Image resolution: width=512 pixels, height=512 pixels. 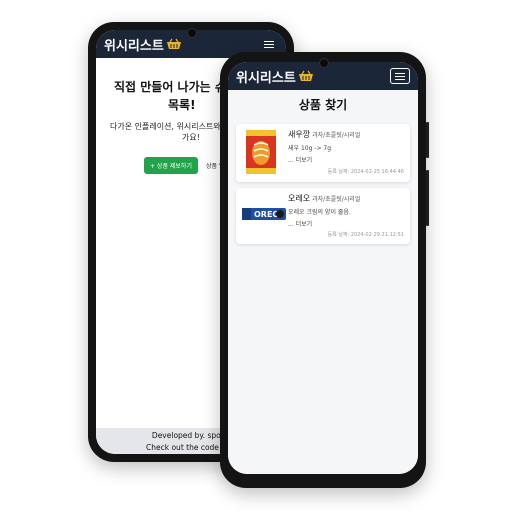 What do you see at coordinates (310, 148) in the screenshot?
I see `product-description: 새우 10g -> 7g` at bounding box center [310, 148].